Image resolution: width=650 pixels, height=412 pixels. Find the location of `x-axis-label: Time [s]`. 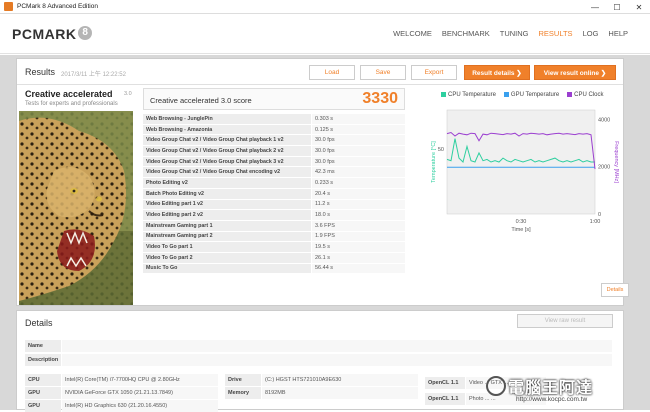

x-axis-label: Time [s] is located at coordinates (521, 230).